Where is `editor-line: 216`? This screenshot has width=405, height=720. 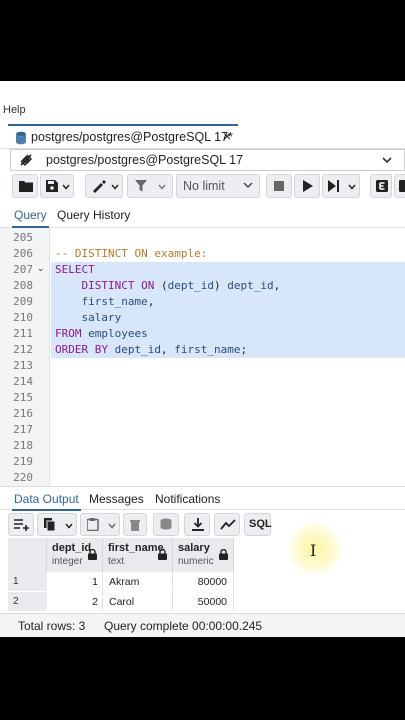
editor-line: 216 is located at coordinates (202, 414).